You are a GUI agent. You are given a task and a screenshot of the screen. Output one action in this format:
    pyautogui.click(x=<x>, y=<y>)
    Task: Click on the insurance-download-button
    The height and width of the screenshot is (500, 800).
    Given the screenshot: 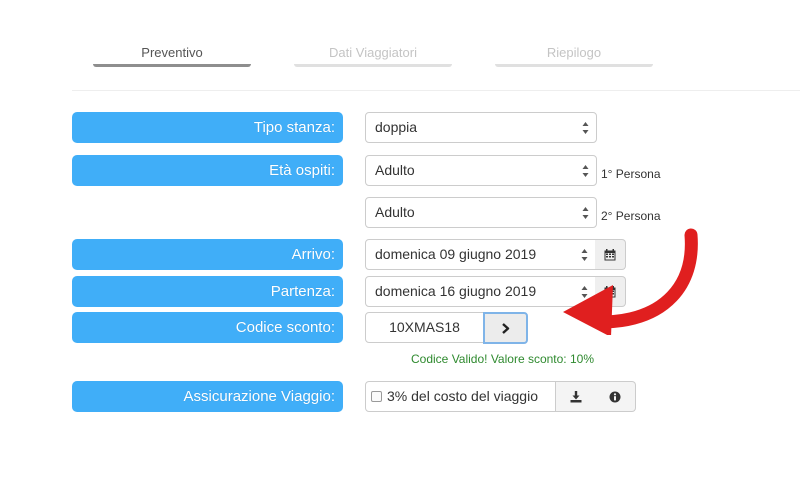 What is the action you would take?
    pyautogui.click(x=575, y=396)
    